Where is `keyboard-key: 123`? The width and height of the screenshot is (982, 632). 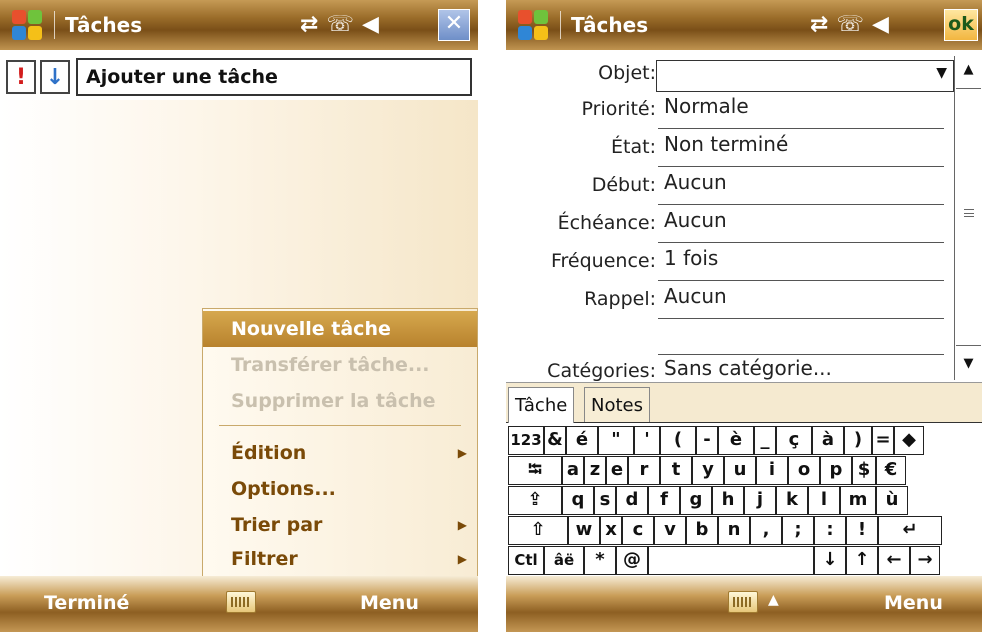 keyboard-key: 123 is located at coordinates (526, 440).